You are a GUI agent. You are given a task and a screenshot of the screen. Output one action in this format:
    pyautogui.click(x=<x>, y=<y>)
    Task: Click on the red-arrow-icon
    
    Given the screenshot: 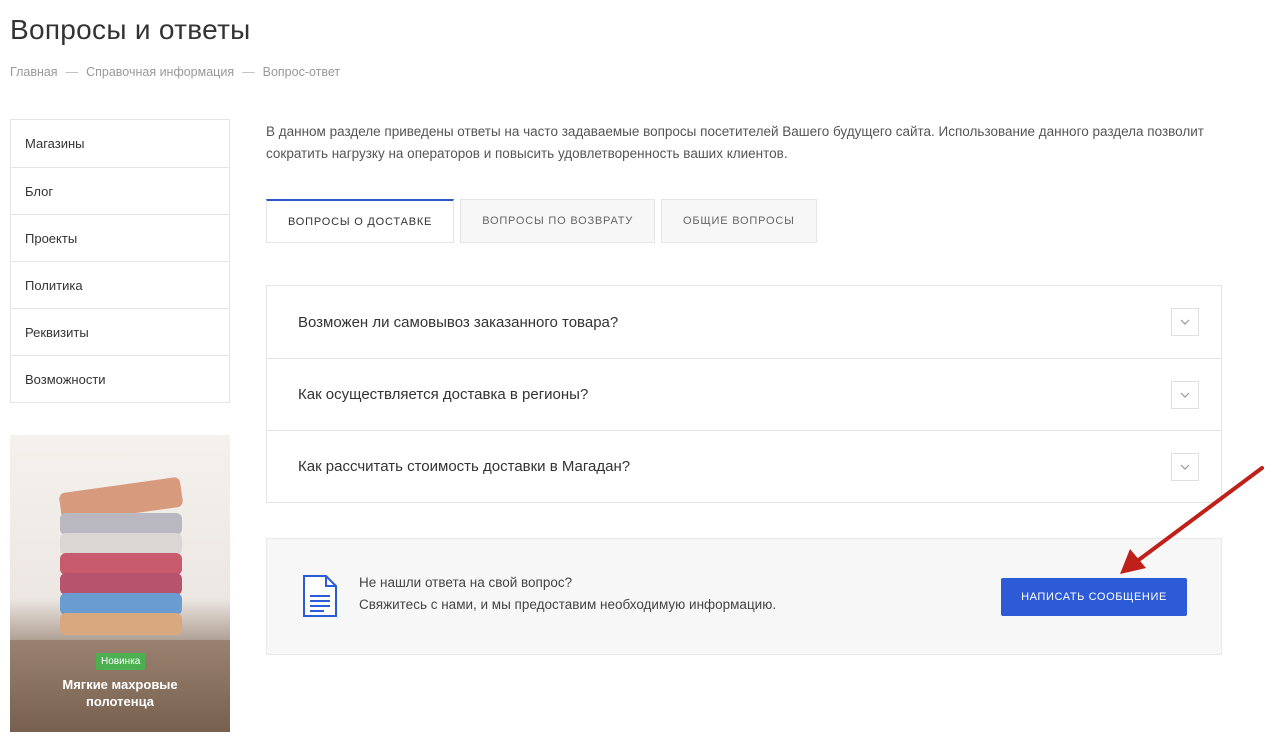 What is the action you would take?
    pyautogui.click(x=1192, y=520)
    